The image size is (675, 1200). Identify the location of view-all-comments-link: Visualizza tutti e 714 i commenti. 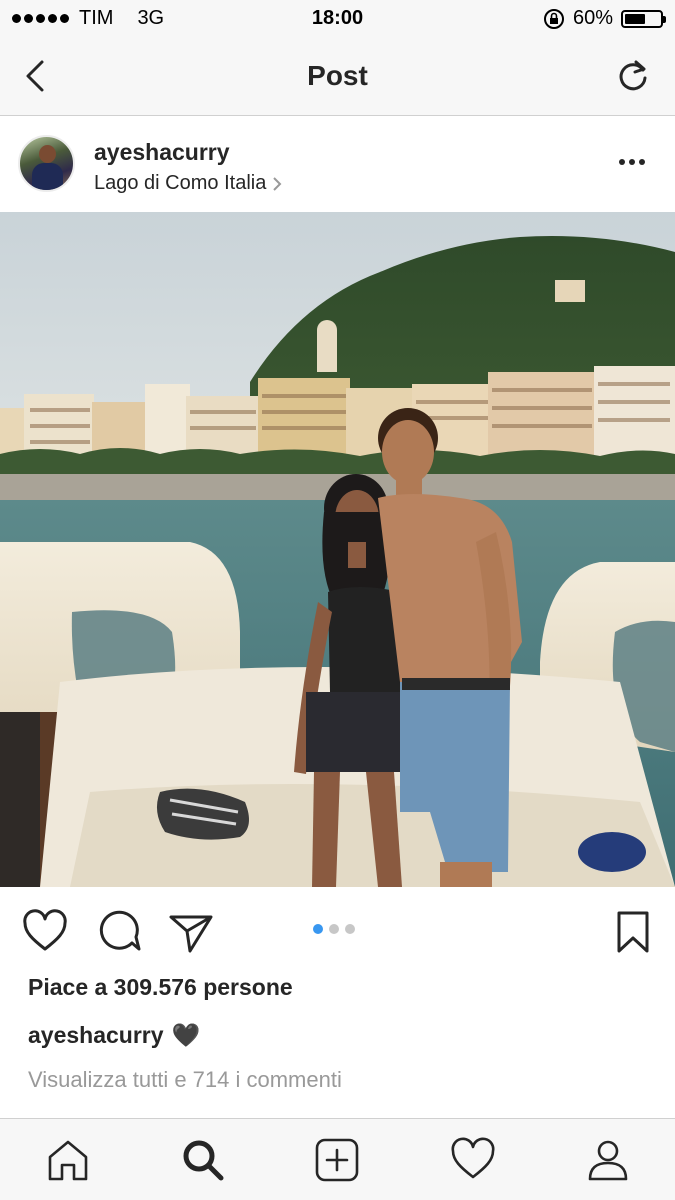
(185, 1080).